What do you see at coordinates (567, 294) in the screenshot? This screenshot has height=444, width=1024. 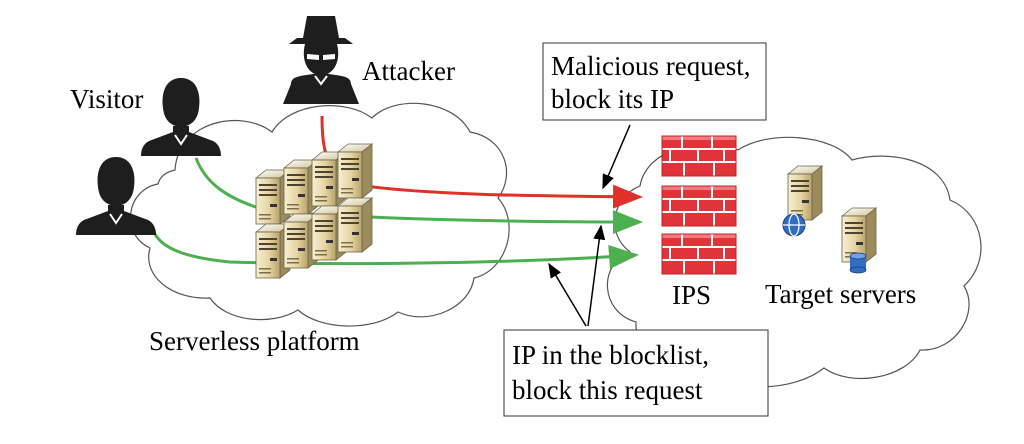 I see `blocklist-pointer-left` at bounding box center [567, 294].